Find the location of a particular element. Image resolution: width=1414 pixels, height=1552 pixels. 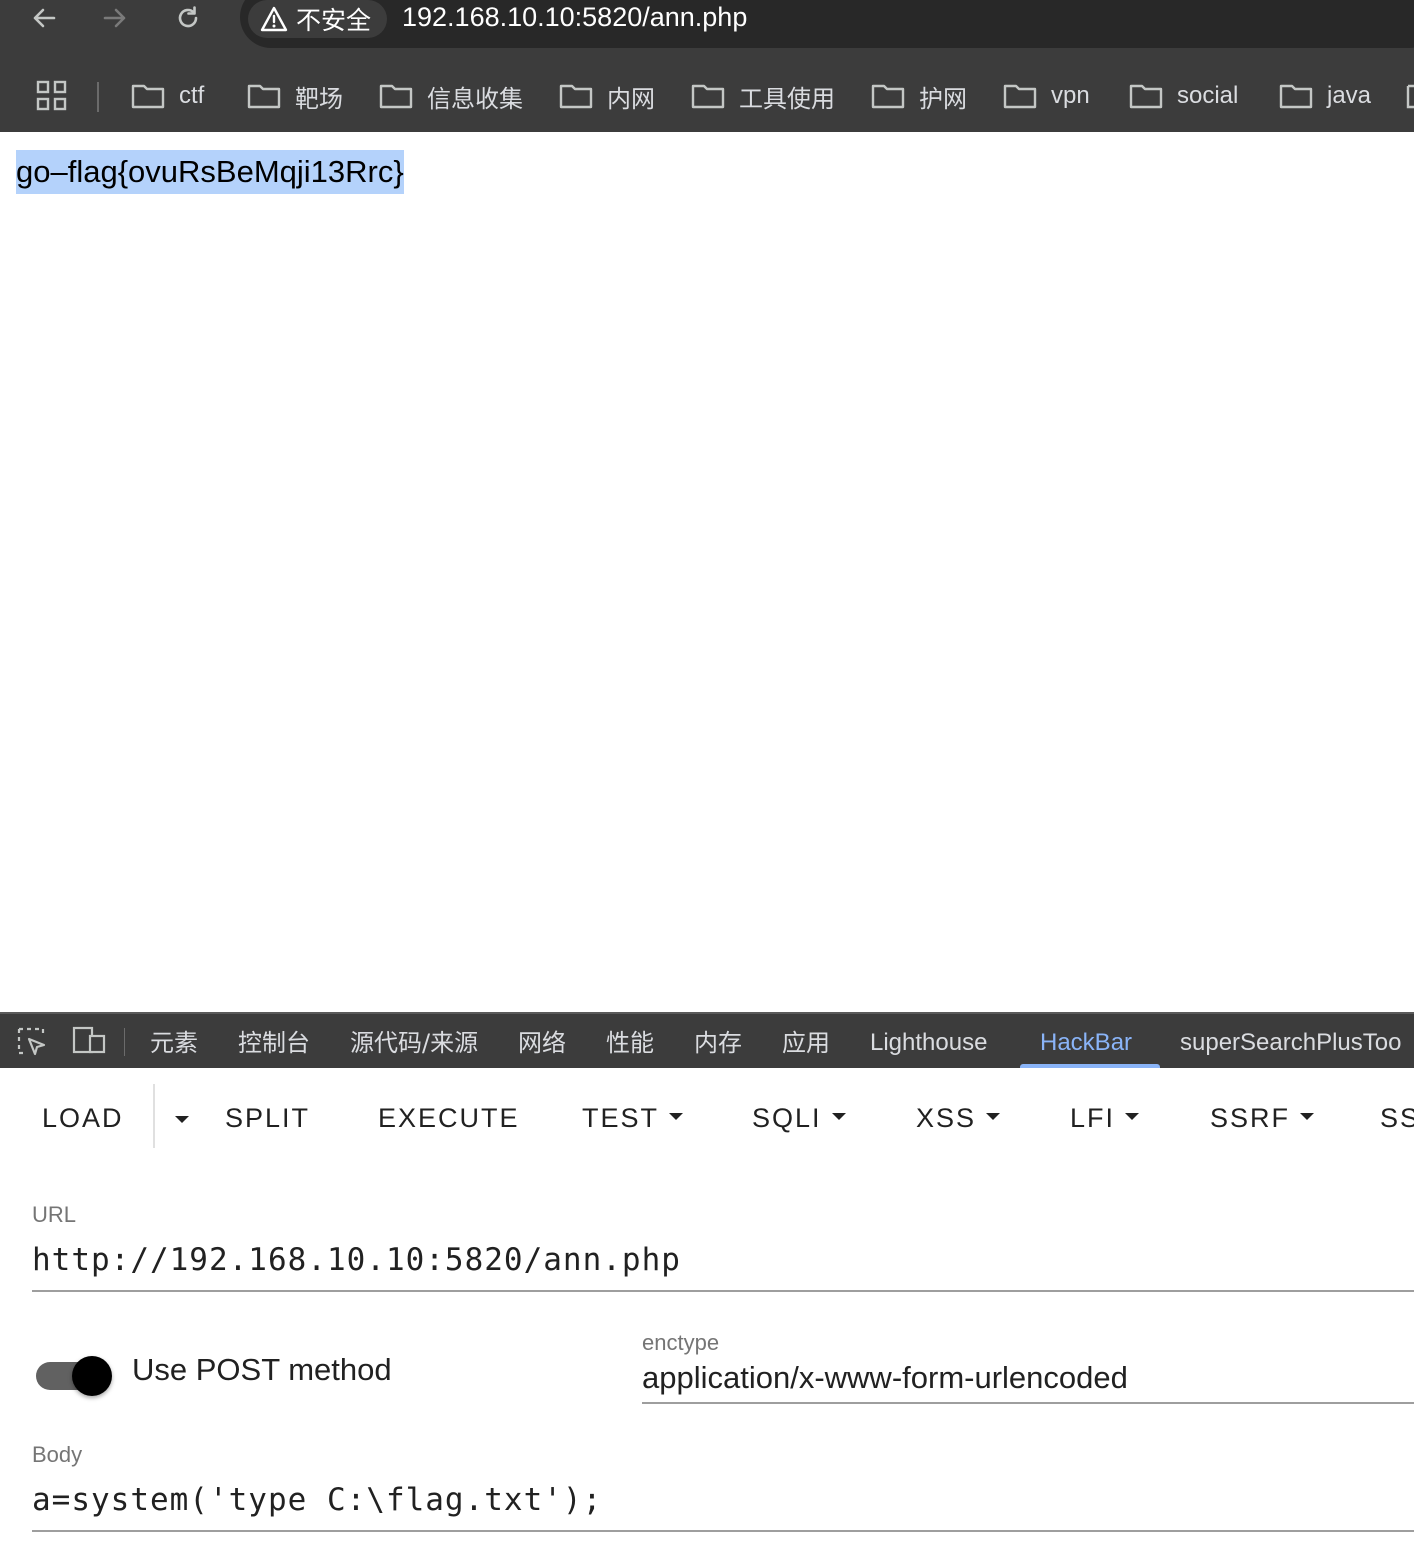

url-field-underline is located at coordinates (723, 1291).